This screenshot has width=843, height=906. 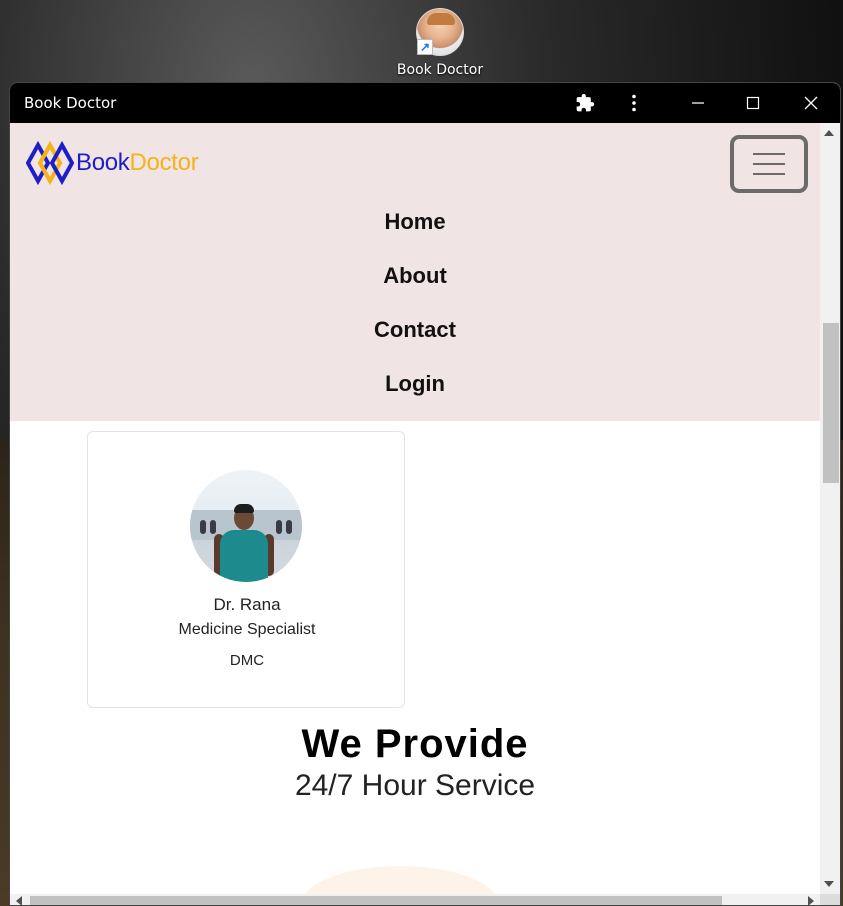 I want to click on brand-name: BookDoctor, so click(x=137, y=163).